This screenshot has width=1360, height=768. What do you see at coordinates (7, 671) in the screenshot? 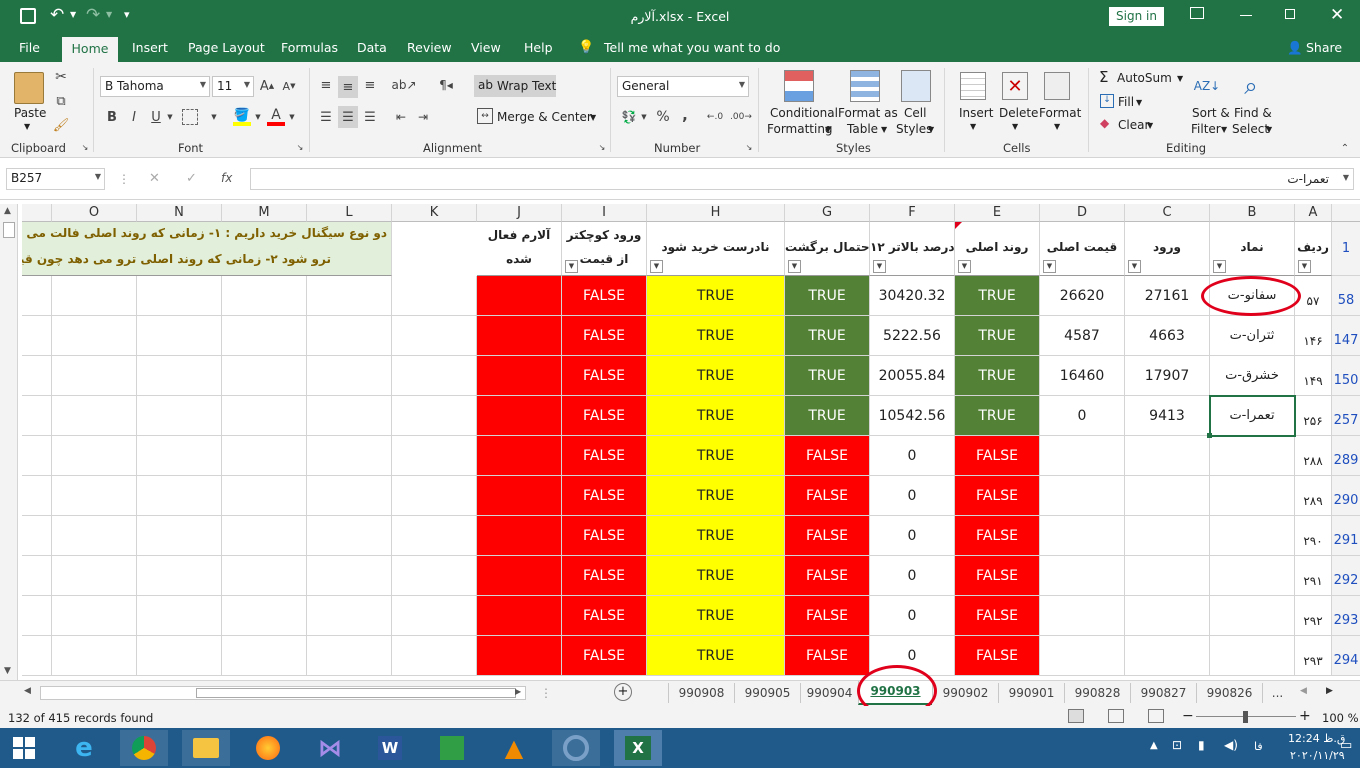
I see `scroll-down-icon: ▼` at bounding box center [7, 671].